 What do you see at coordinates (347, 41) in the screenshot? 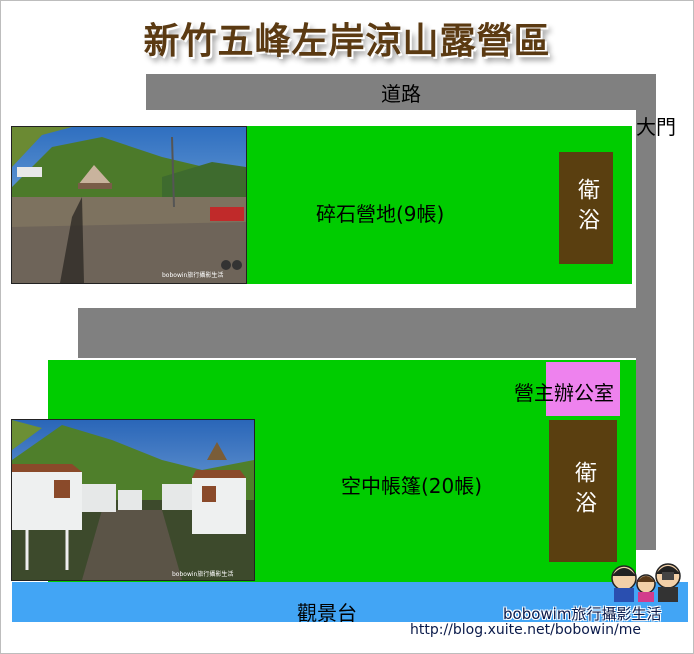
I see `page-title: 新竹五峰左岸涼山露營區` at bounding box center [347, 41].